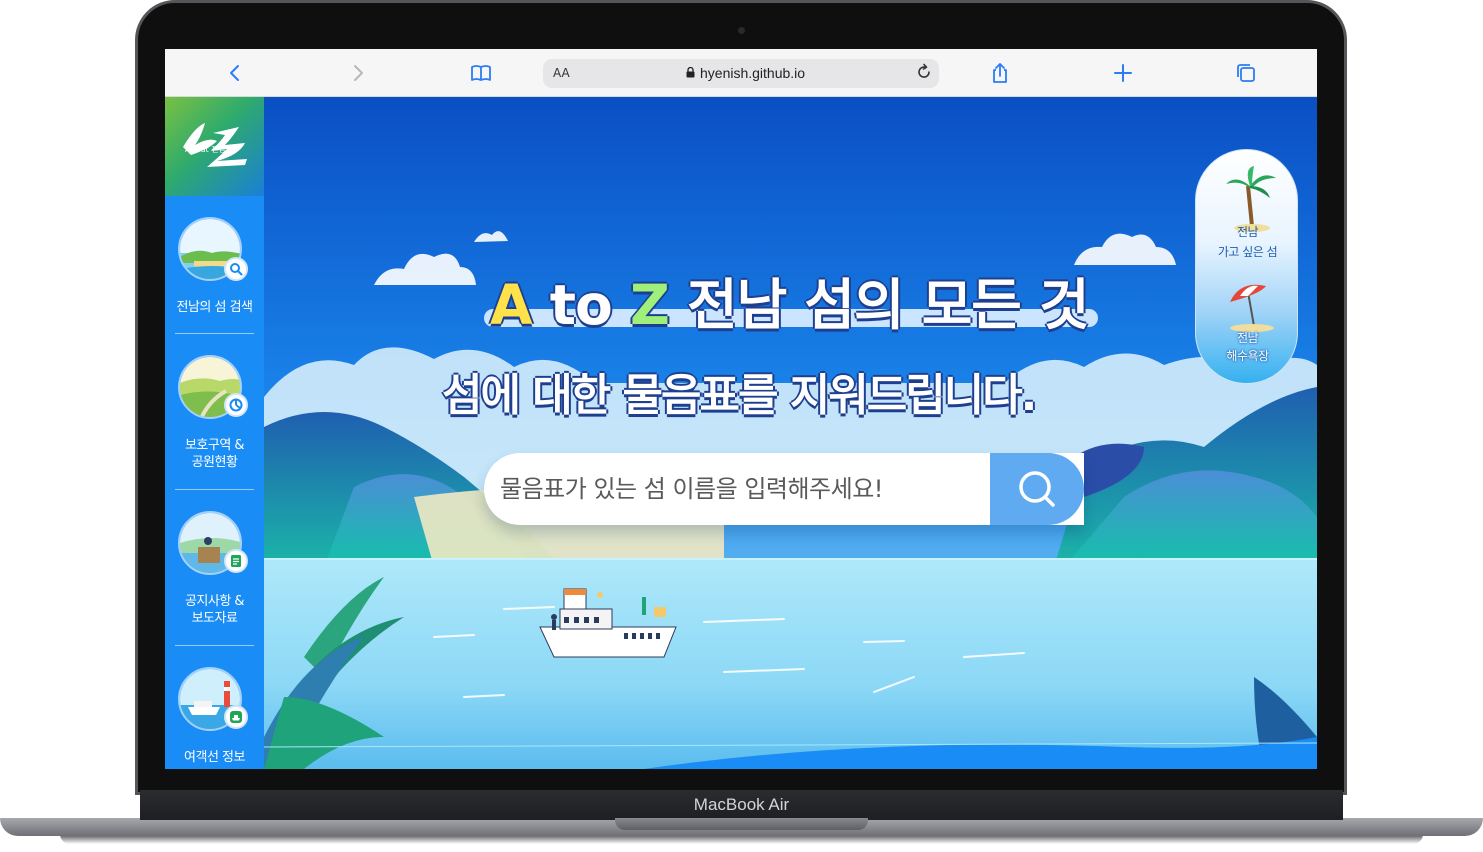 This screenshot has height=852, width=1483. I want to click on back-icon, so click(235, 73).